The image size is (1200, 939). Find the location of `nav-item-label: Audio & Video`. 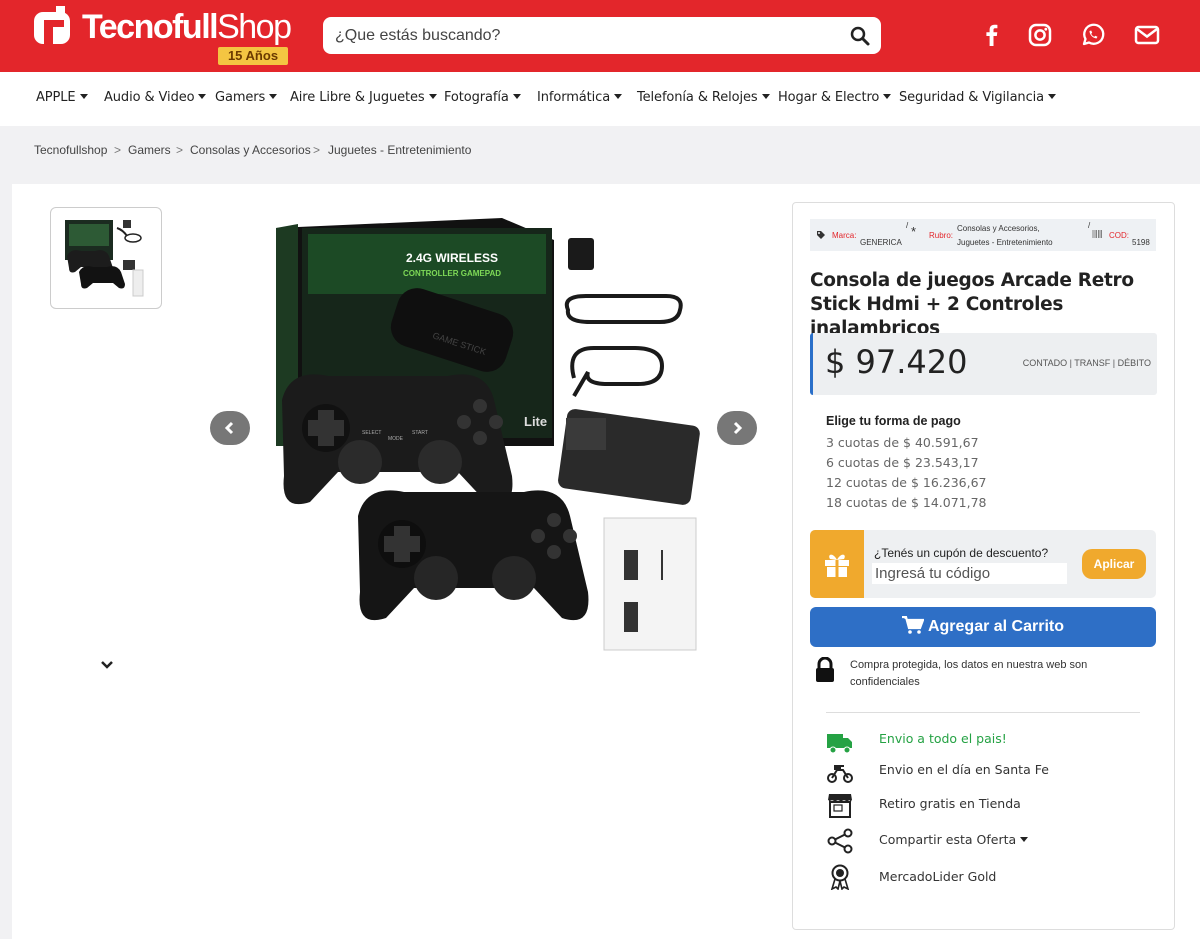

nav-item-label: Audio & Video is located at coordinates (149, 97).